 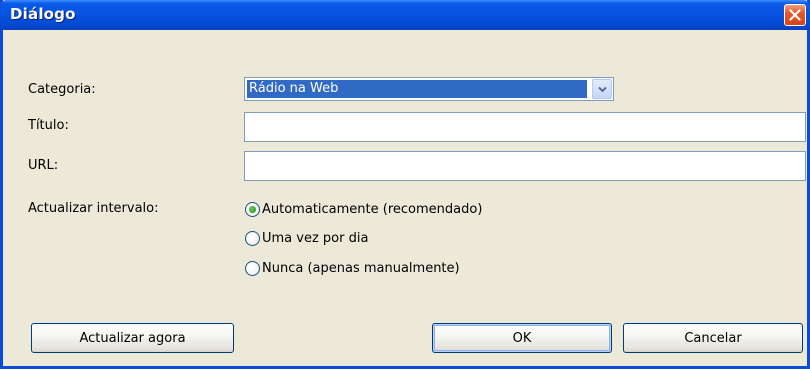 What do you see at coordinates (522, 338) in the screenshot?
I see `ok-button: OK` at bounding box center [522, 338].